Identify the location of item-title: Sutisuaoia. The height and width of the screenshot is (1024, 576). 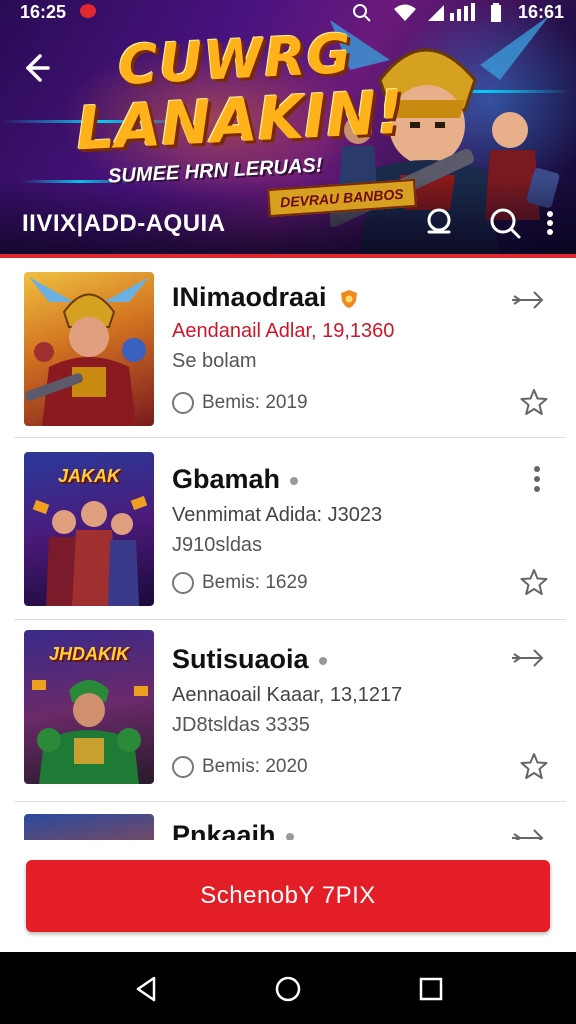
(249, 659).